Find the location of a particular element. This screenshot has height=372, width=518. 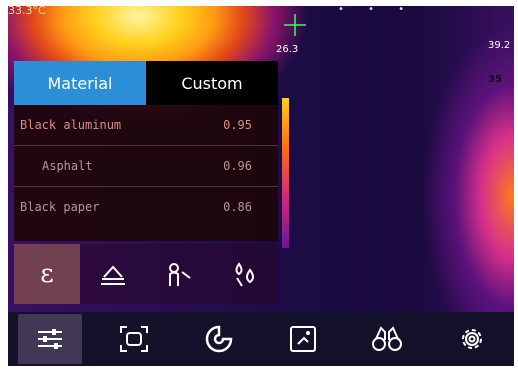

material-tabs: Material Custom is located at coordinates (146, 83).